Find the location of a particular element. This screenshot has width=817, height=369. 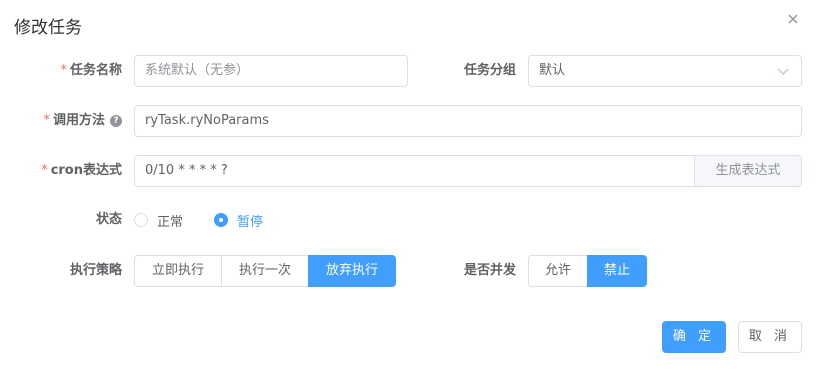

invoke-target-label: * 调用方法? is located at coordinates (71, 121).